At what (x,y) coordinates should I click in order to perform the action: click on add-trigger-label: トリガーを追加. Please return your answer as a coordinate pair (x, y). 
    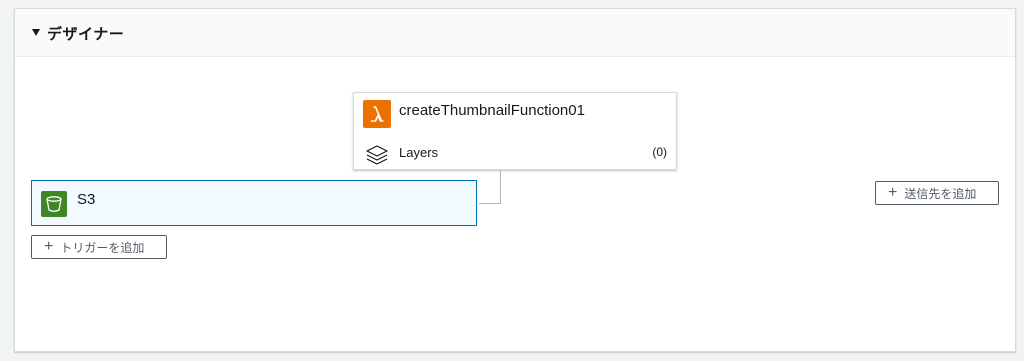
    Looking at the image, I should click on (102, 247).